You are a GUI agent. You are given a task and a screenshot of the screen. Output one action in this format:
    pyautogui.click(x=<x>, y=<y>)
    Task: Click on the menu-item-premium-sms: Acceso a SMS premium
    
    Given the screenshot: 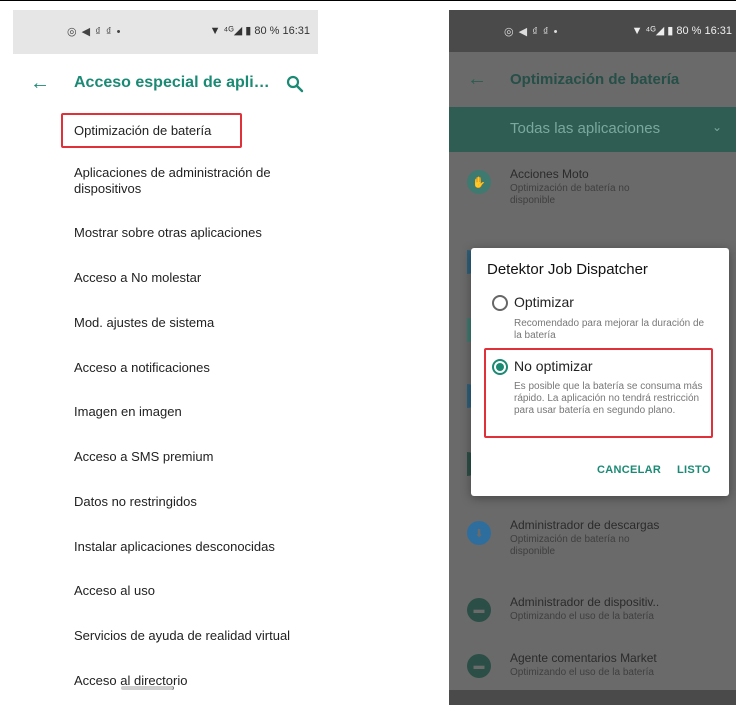 What is the action you would take?
    pyautogui.click(x=189, y=457)
    